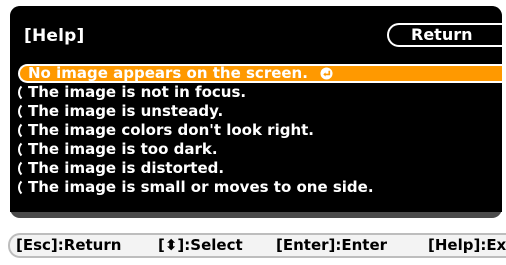  Describe the element at coordinates (69, 245) in the screenshot. I see `key-guide-esc: [Esc]:Return` at that location.